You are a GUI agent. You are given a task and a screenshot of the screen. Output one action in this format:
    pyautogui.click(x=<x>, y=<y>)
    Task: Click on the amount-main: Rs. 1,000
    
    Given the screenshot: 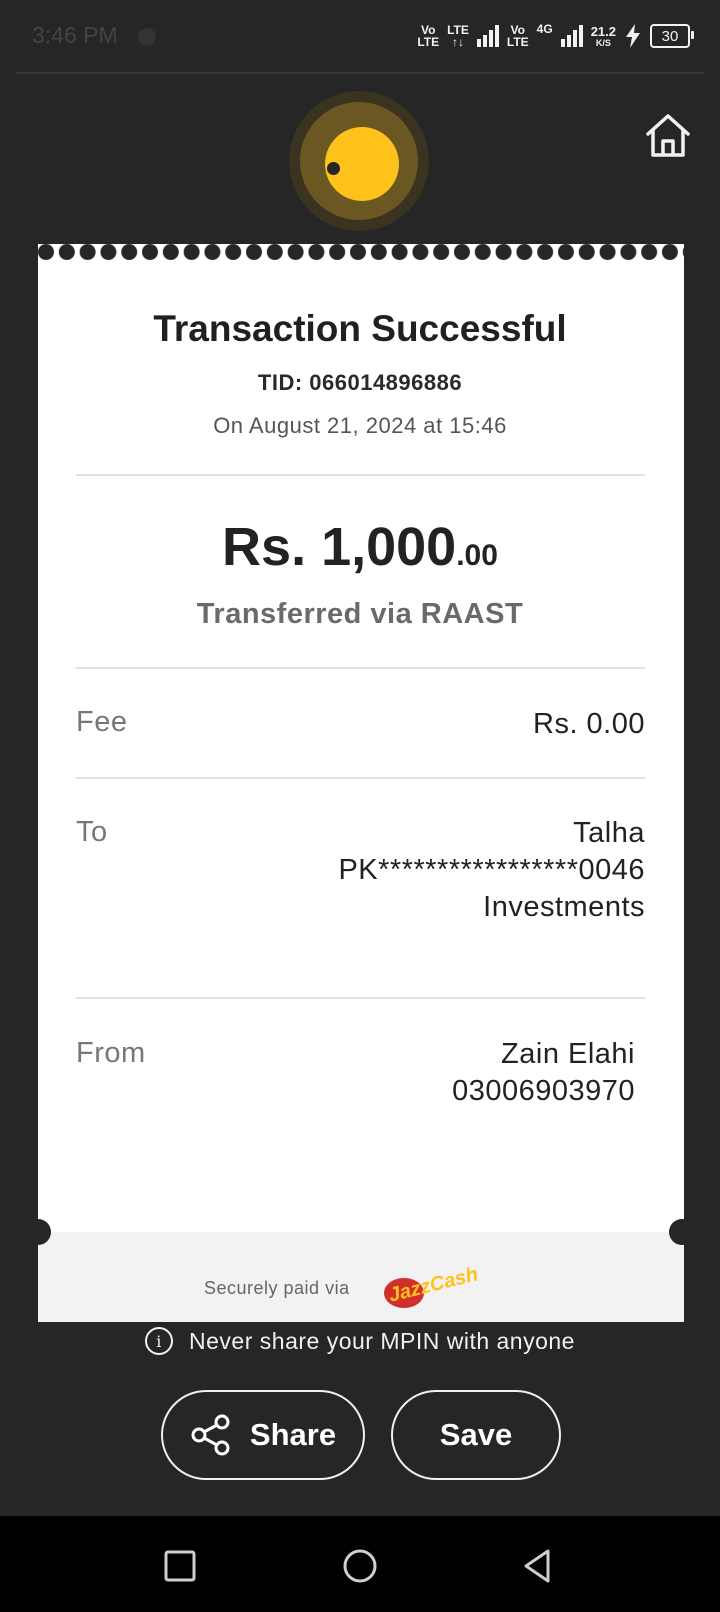 What is the action you would take?
    pyautogui.click(x=339, y=547)
    